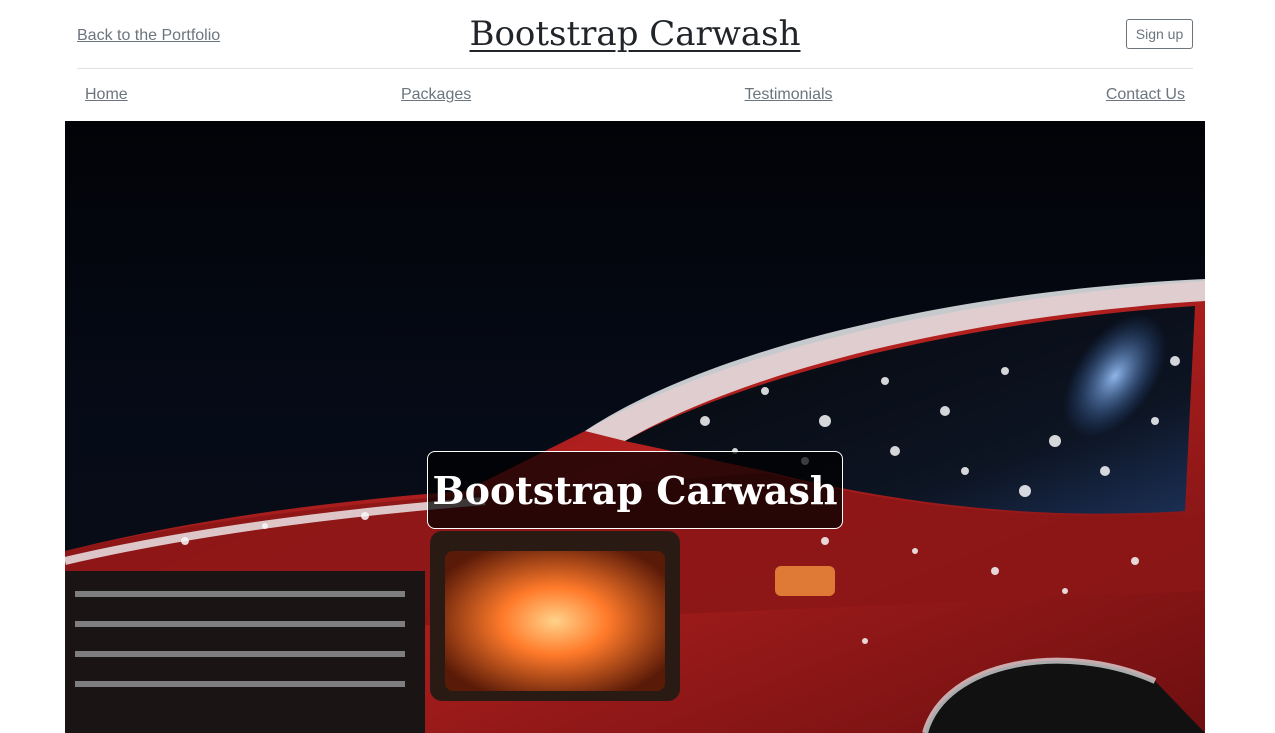 Image resolution: width=1275 pixels, height=733 pixels. I want to click on hero-title: Bootstrap Carwash, so click(635, 490).